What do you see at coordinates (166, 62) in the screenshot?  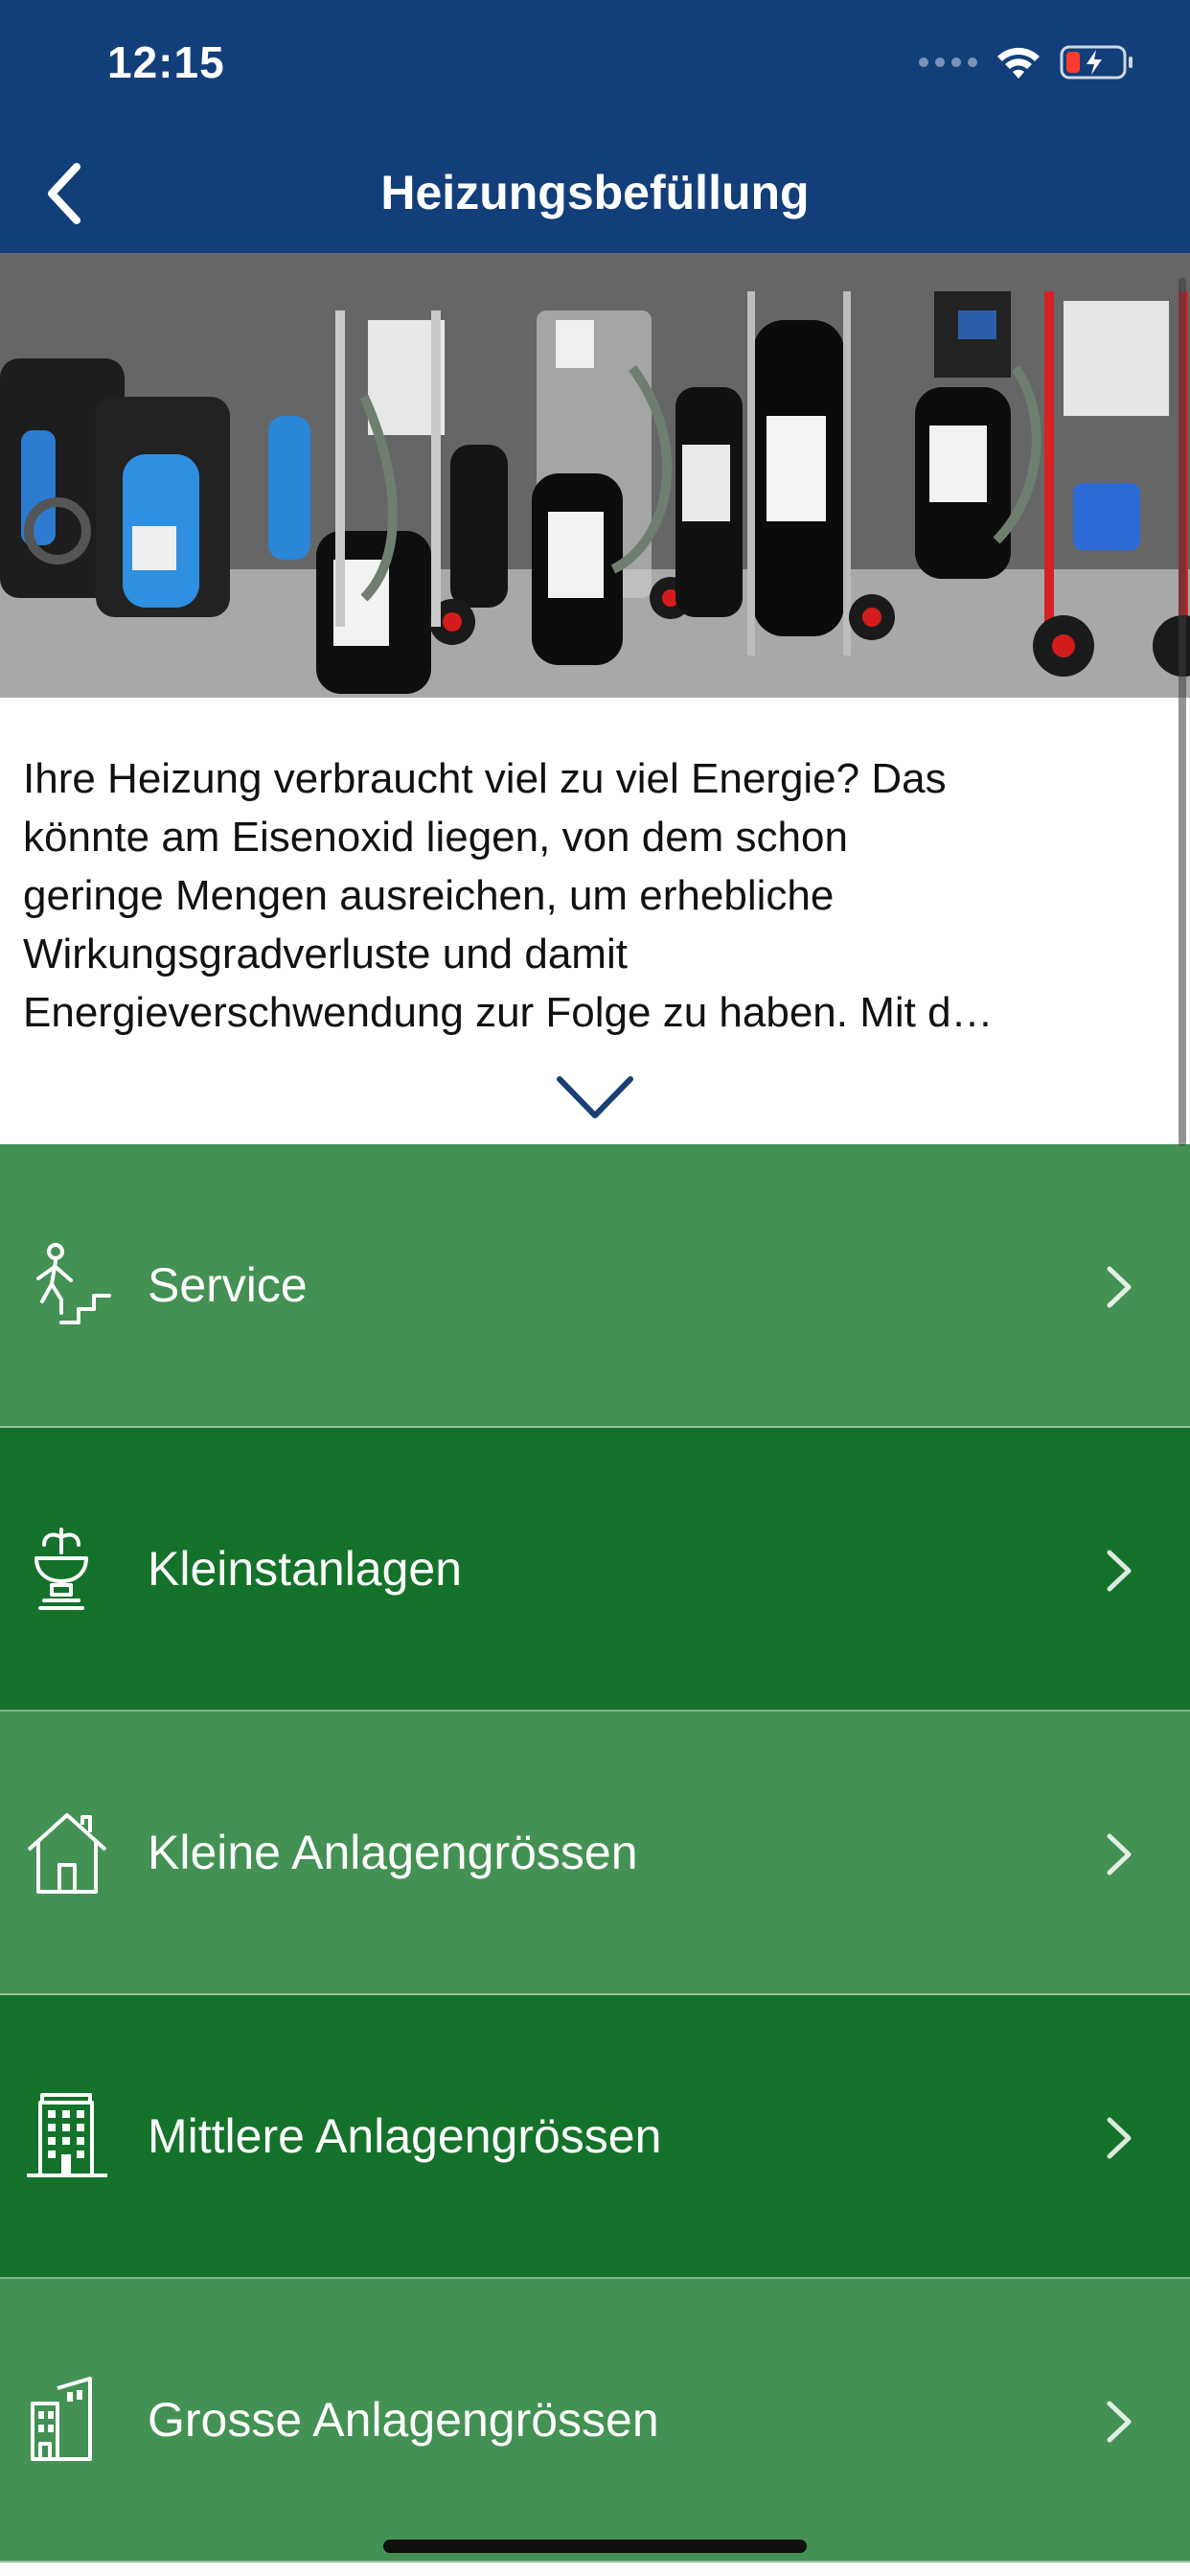 I see `status-time: 12:15` at bounding box center [166, 62].